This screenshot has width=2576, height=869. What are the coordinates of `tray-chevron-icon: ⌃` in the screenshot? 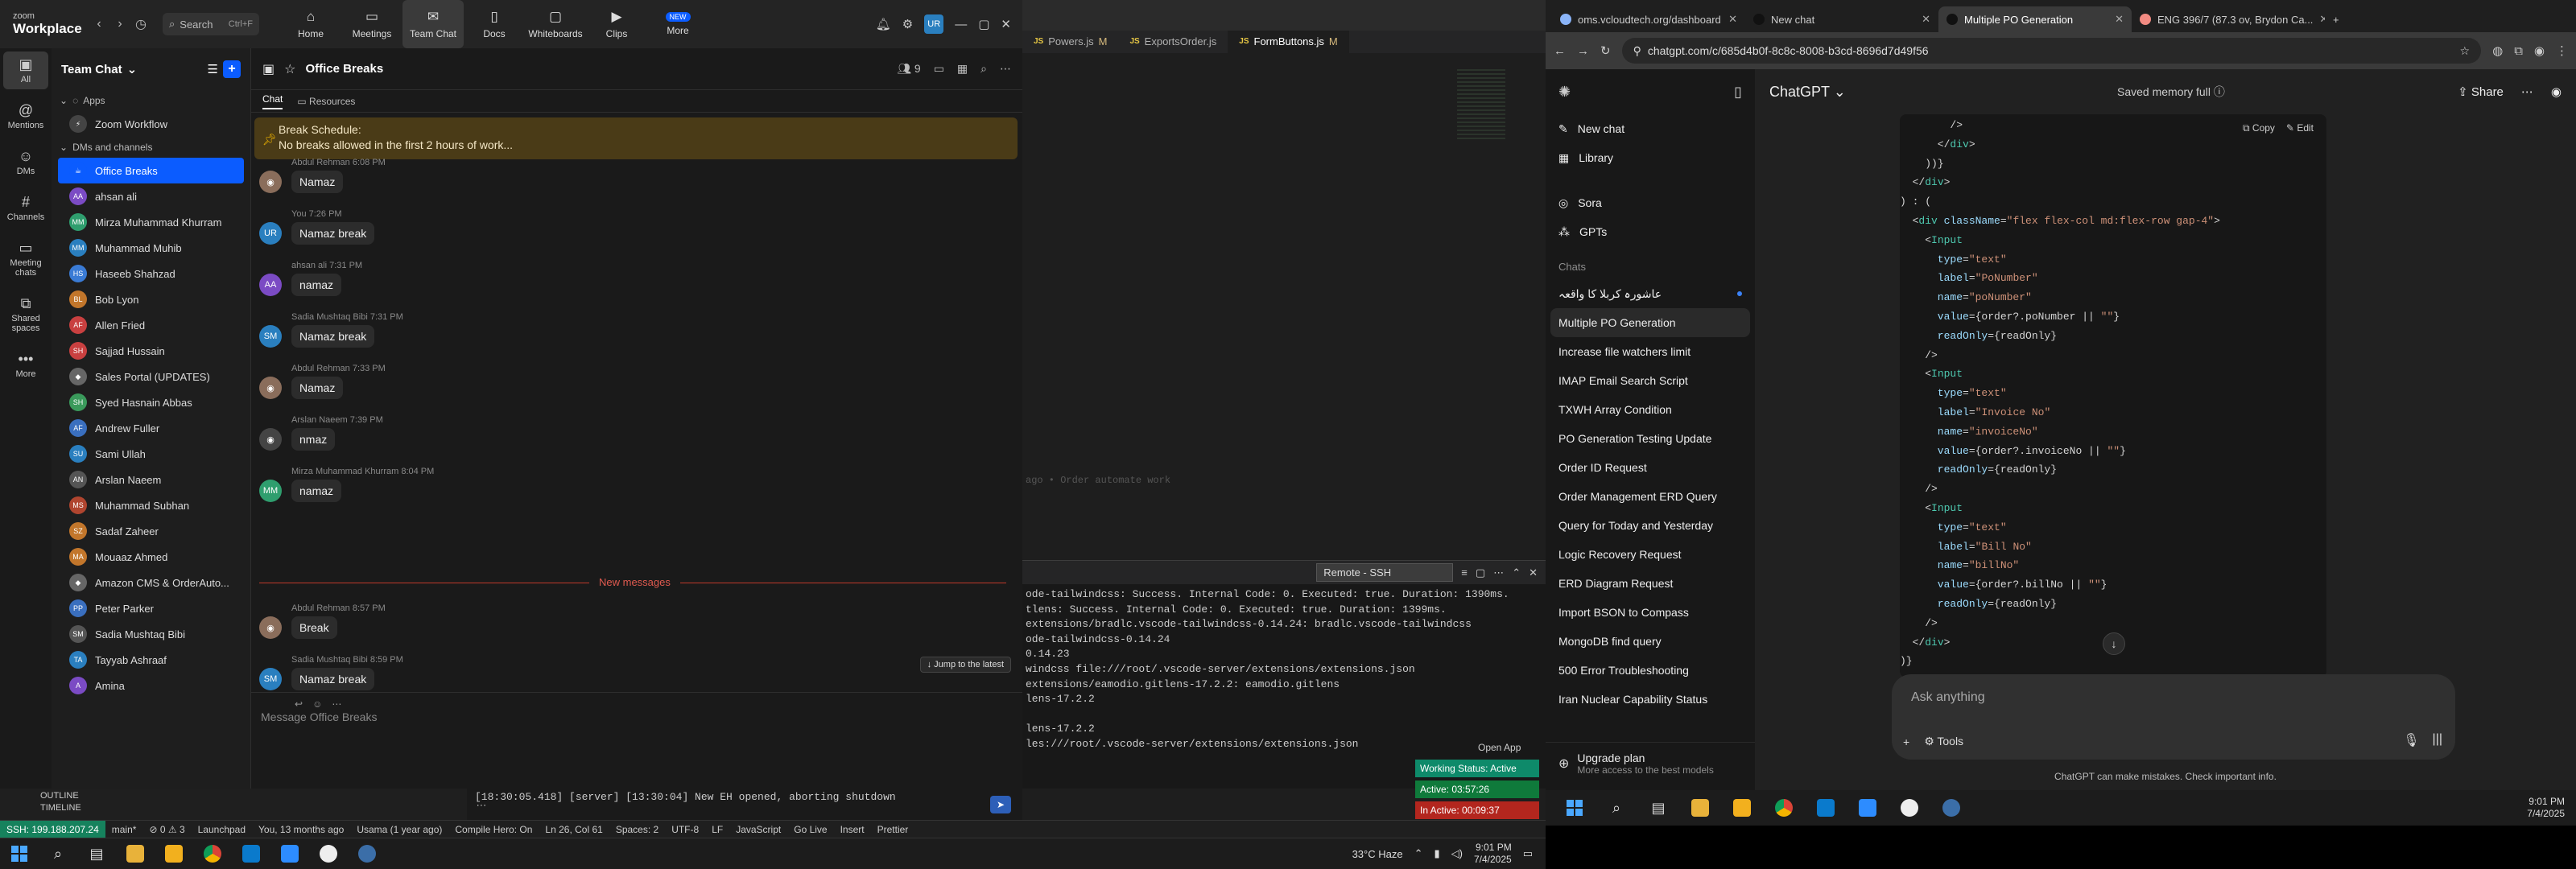 It's located at (1418, 853).